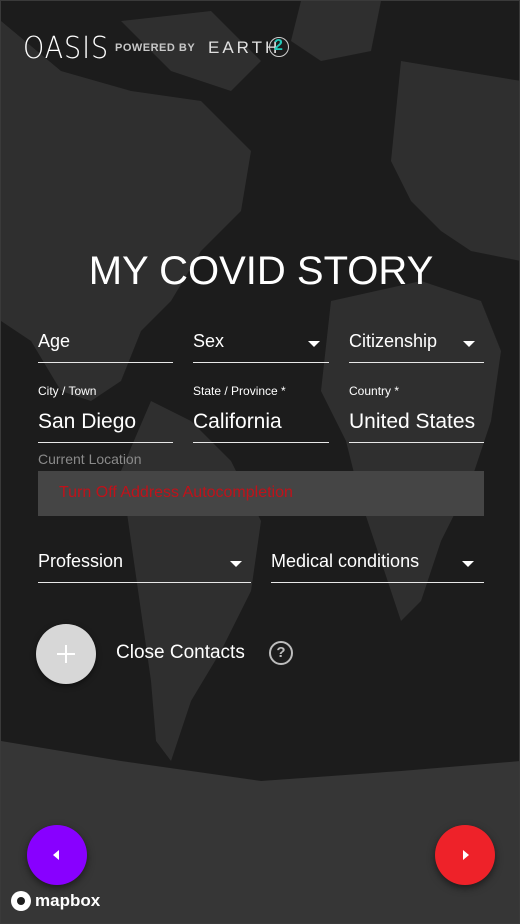 This screenshot has width=520, height=924. What do you see at coordinates (67, 901) in the screenshot?
I see `mapbox-attribution: mapbox` at bounding box center [67, 901].